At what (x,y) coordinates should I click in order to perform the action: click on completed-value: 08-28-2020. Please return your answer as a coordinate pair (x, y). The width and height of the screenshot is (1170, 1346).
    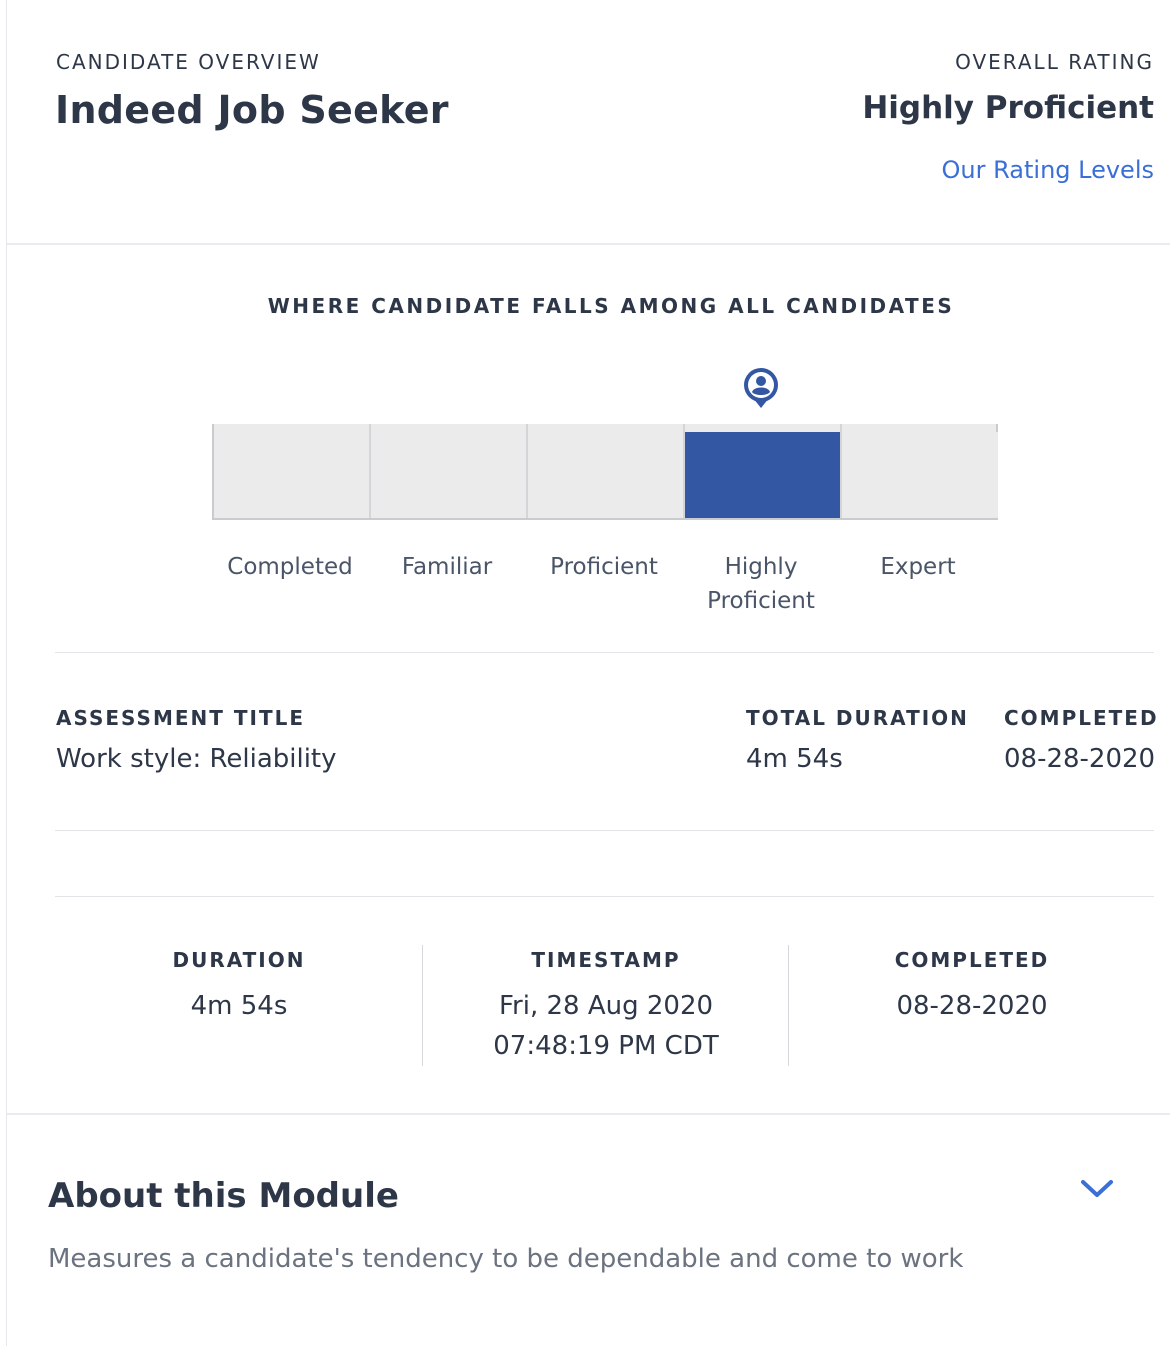
    Looking at the image, I should click on (1080, 759).